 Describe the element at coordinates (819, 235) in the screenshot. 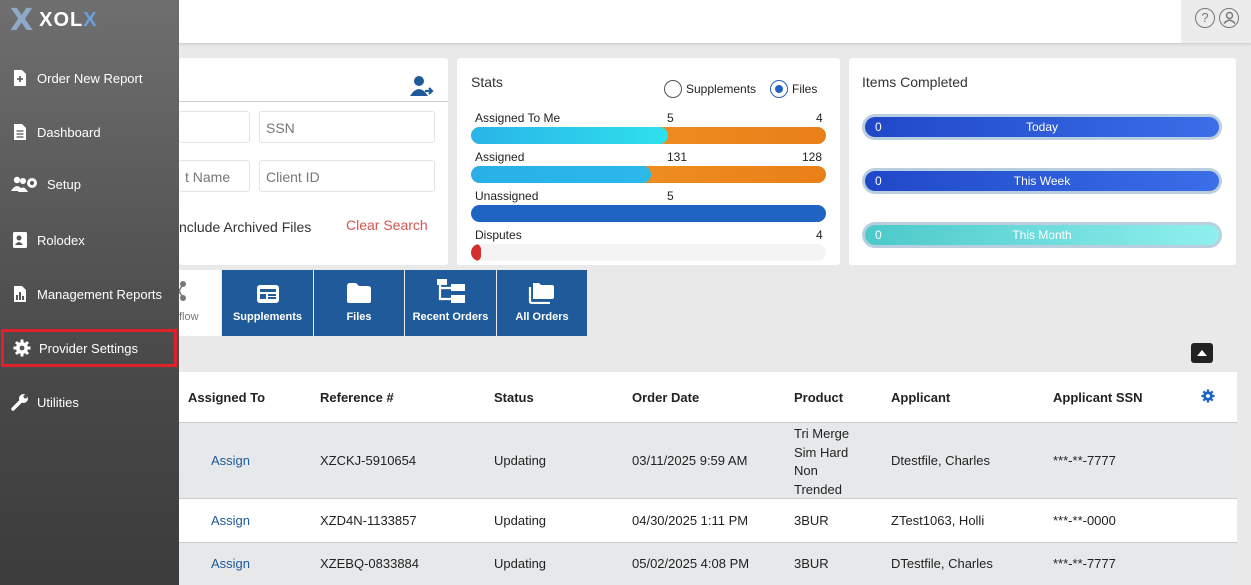

I see `stat-total-disputes: 4` at that location.